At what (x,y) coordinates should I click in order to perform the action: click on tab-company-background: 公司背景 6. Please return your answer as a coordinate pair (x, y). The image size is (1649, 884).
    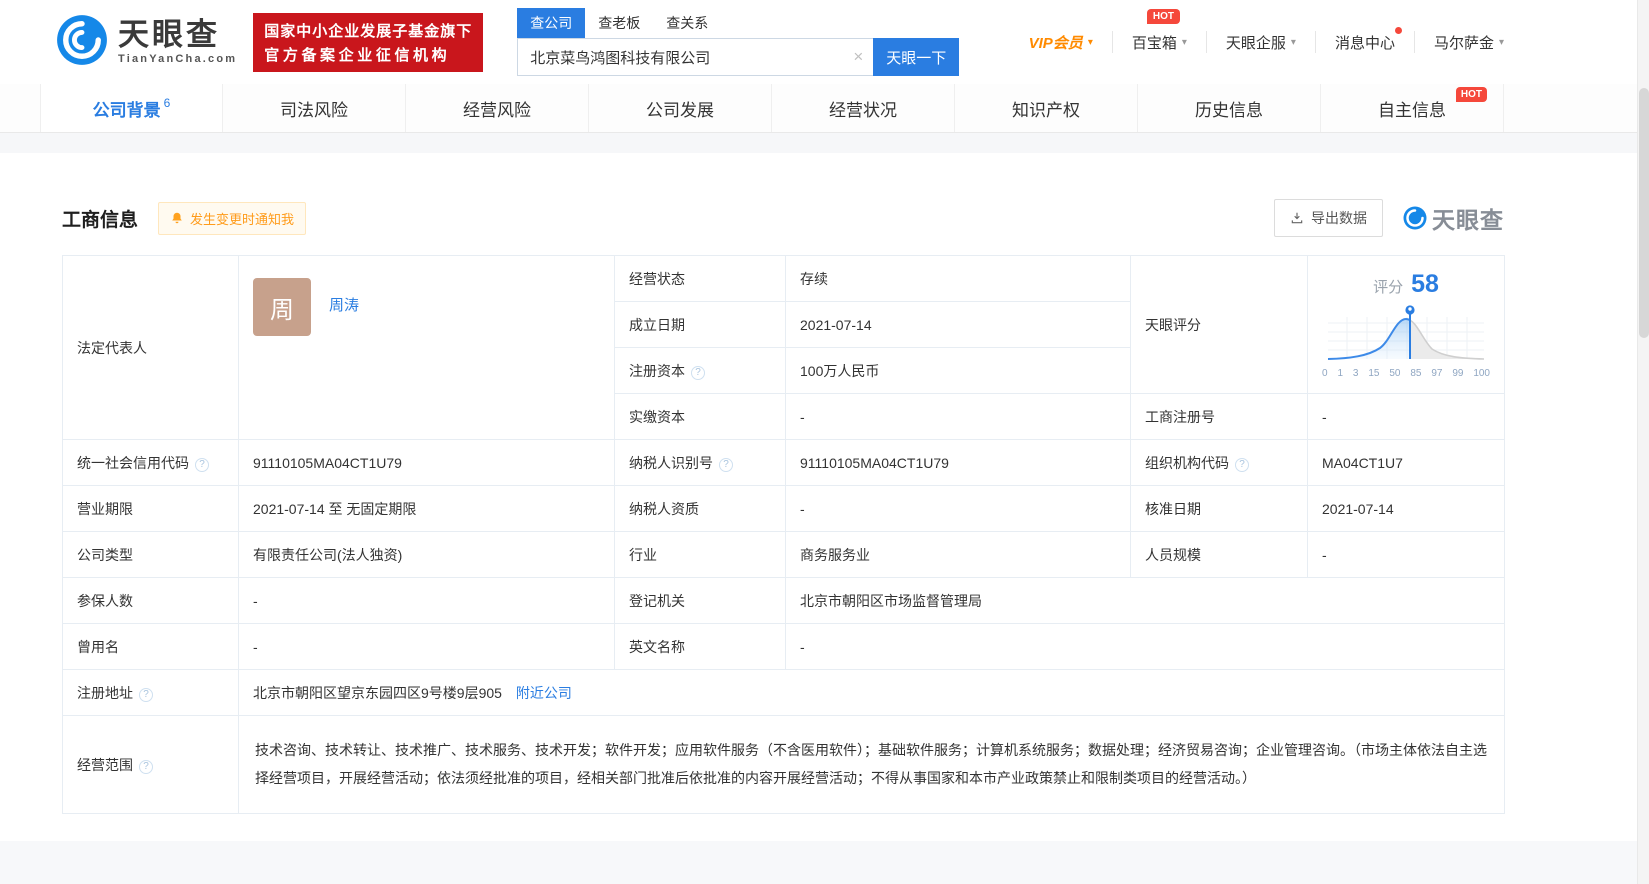
    Looking at the image, I should click on (131, 108).